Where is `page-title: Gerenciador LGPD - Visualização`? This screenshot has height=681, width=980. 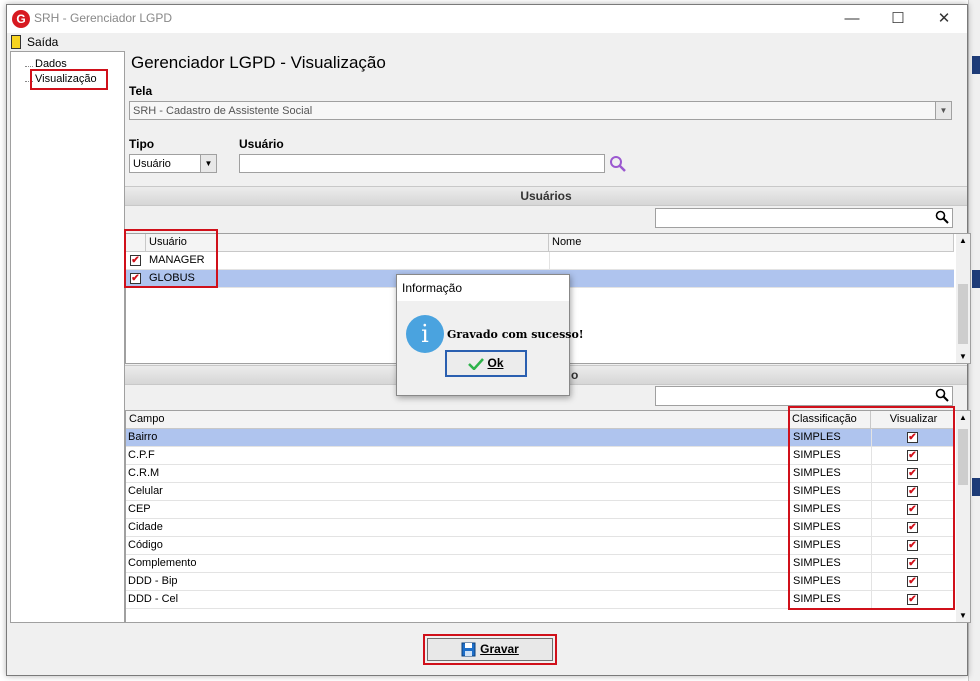
page-title: Gerenciador LGPD - Visualização is located at coordinates (258, 62).